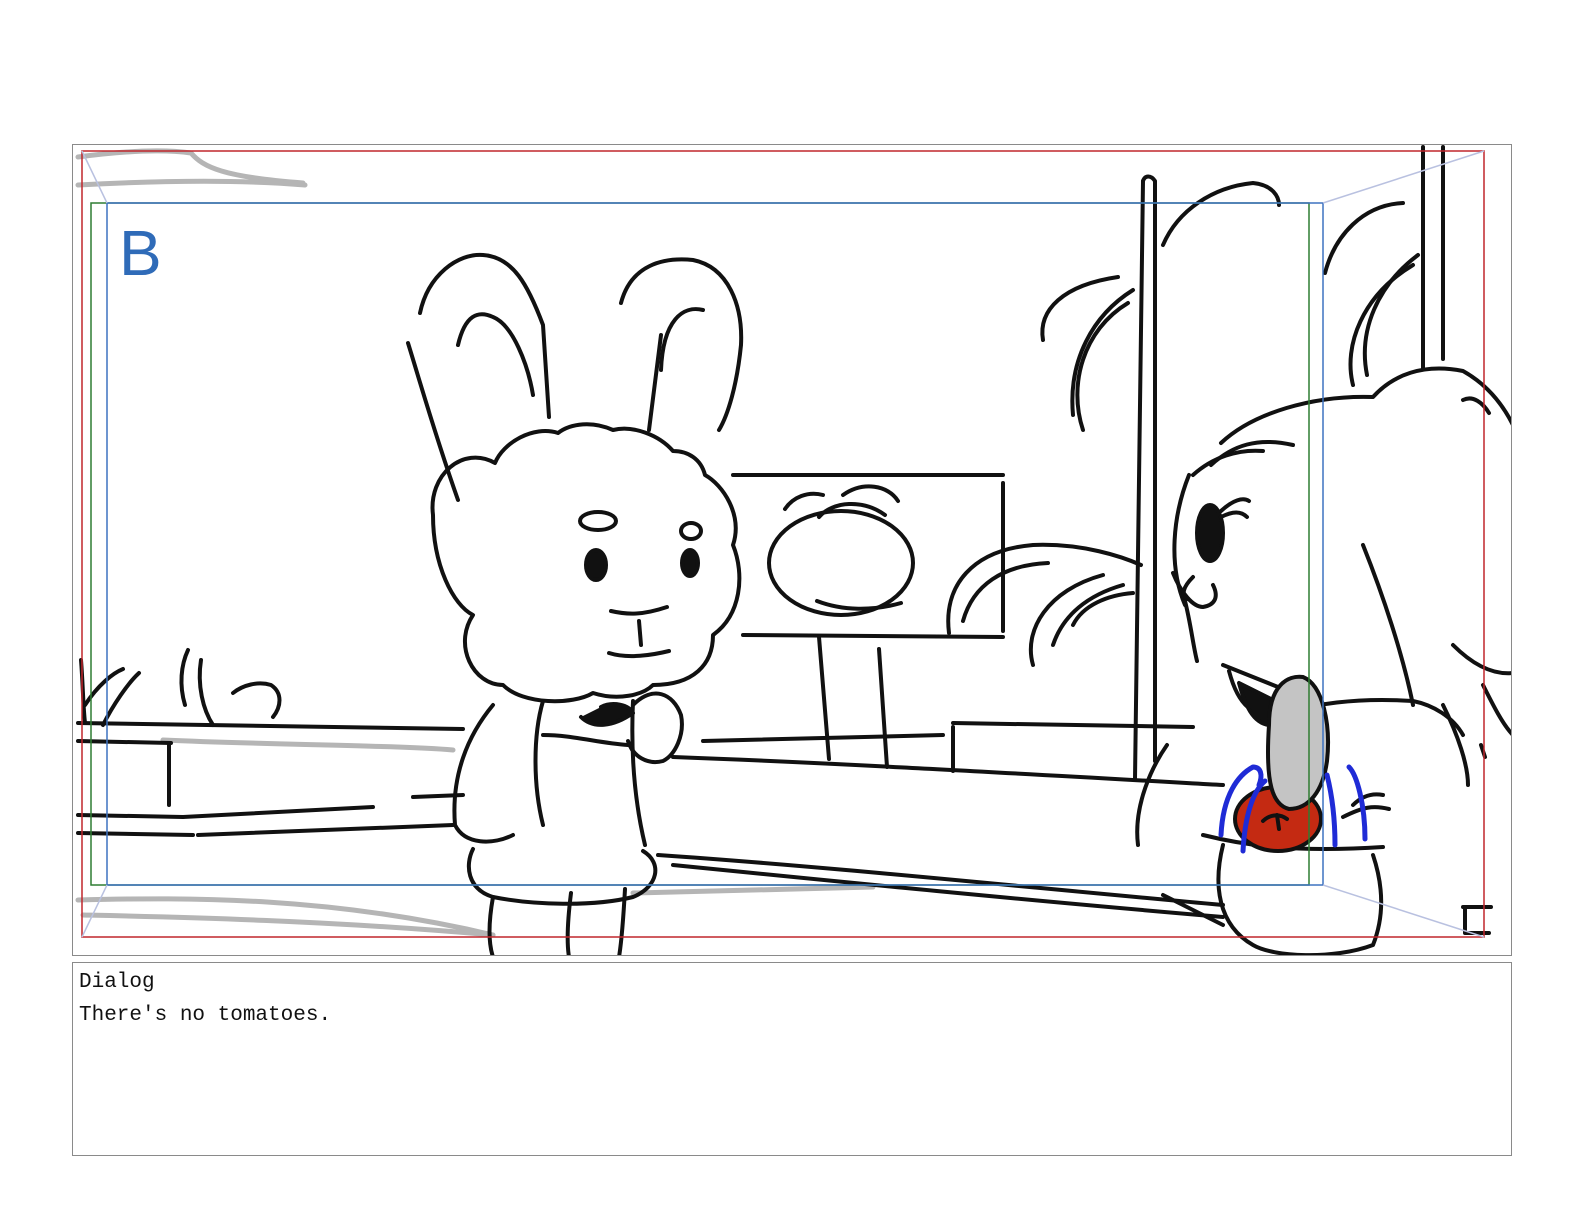  I want to click on bunny-head, so click(586, 563).